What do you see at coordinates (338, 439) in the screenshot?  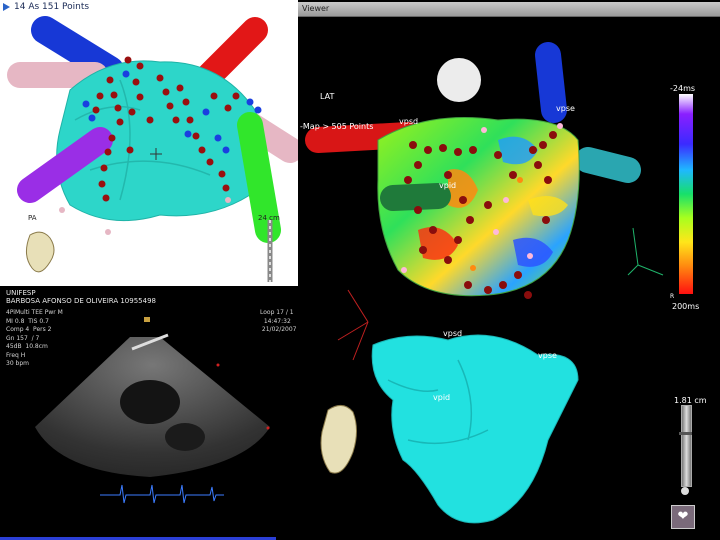 I see `orientation-heart-icon-right` at bounding box center [338, 439].